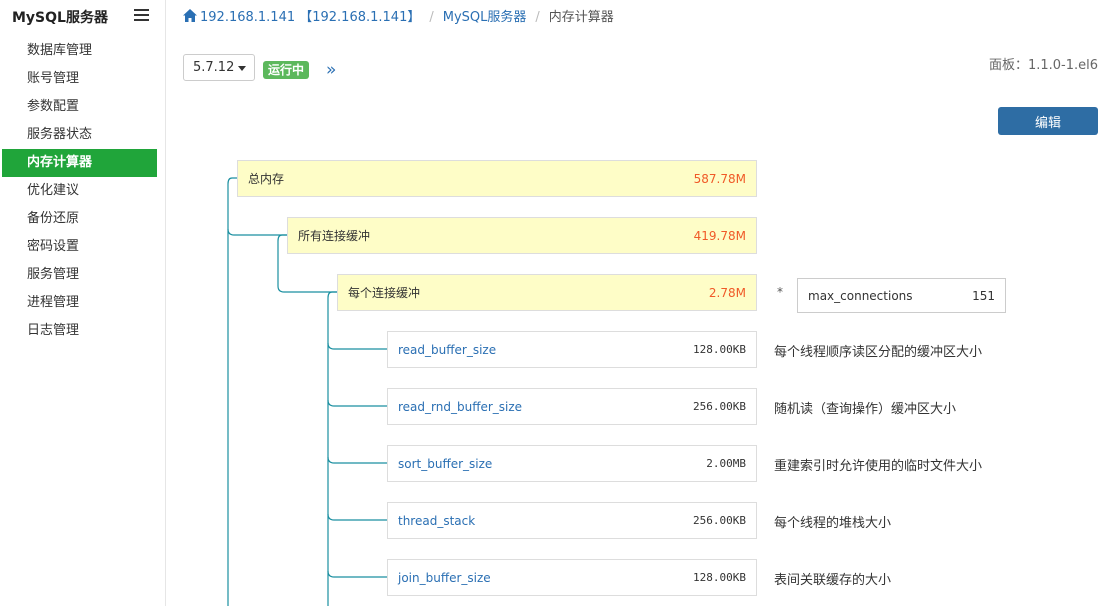  What do you see at coordinates (266, 179) in the screenshot?
I see `total-memory-label: 总内存` at bounding box center [266, 179].